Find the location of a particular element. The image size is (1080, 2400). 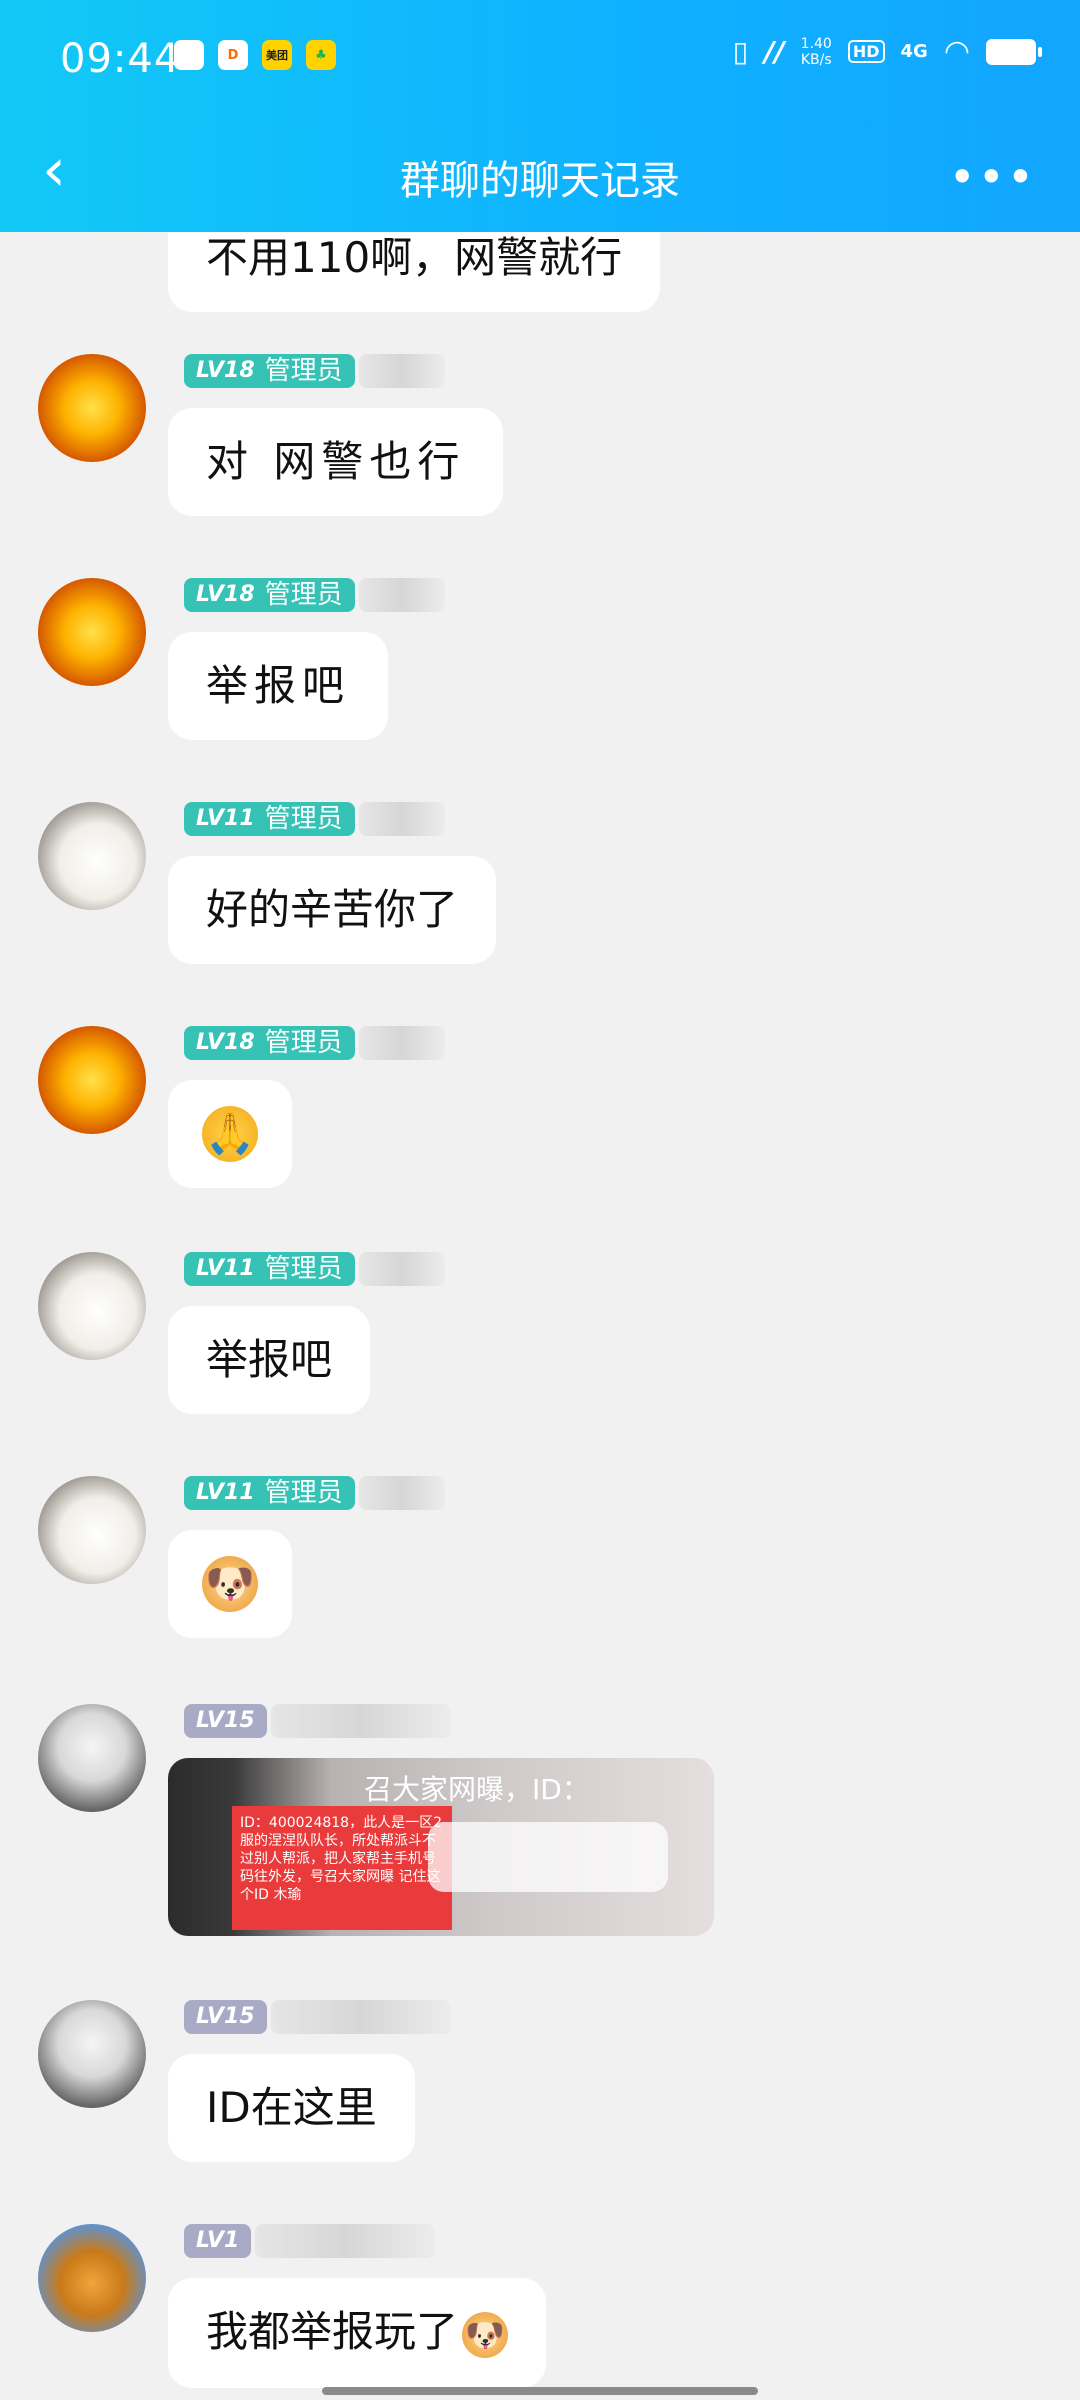

status-time: 09:44 is located at coordinates (120, 59).